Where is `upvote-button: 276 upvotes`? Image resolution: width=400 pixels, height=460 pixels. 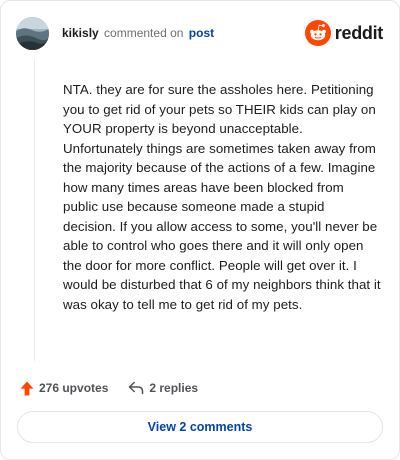
upvote-button: 276 upvotes is located at coordinates (64, 388).